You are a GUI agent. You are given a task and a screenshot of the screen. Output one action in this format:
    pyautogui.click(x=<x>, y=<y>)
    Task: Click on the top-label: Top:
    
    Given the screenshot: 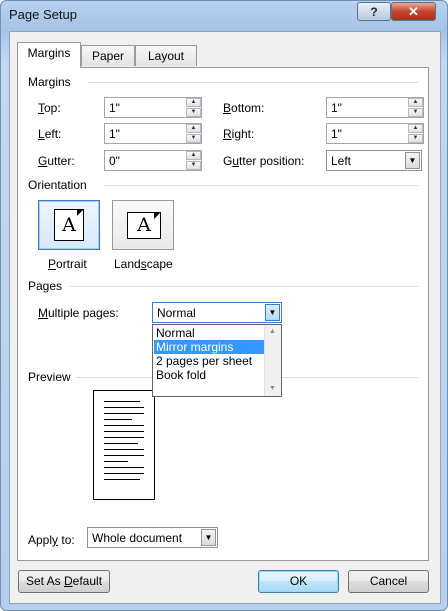 What is the action you would take?
    pyautogui.click(x=49, y=108)
    